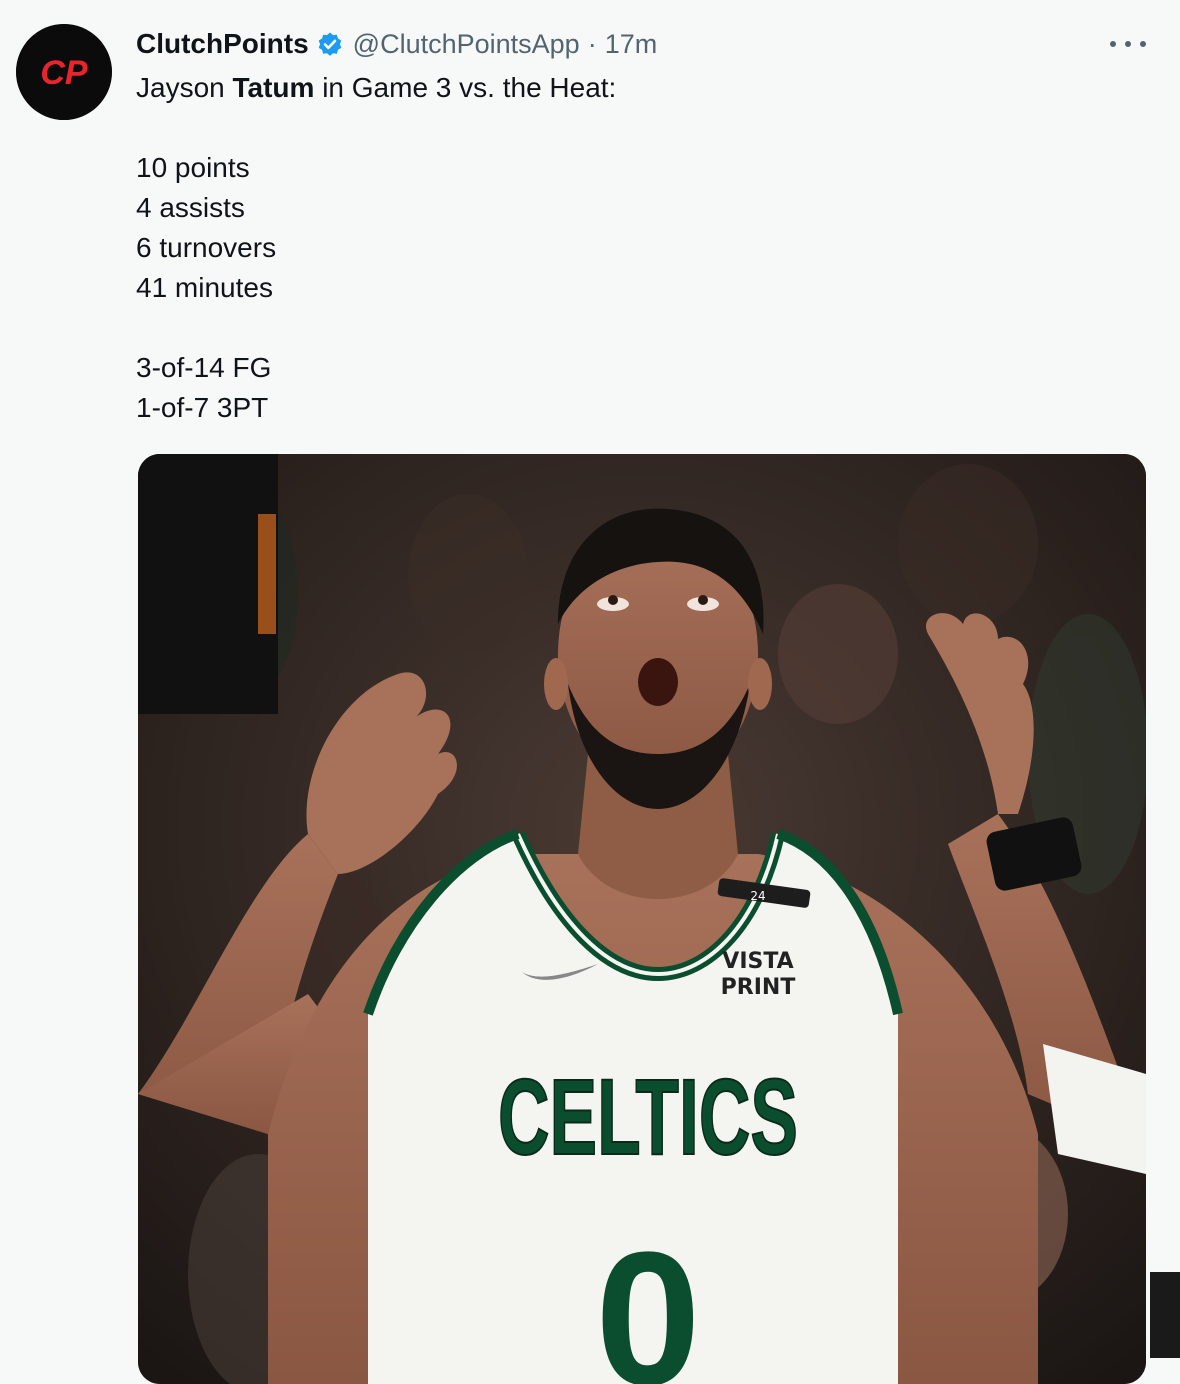 This screenshot has height=1384, width=1180. I want to click on shooting-line: 1-of-7 3PT, so click(202, 407).